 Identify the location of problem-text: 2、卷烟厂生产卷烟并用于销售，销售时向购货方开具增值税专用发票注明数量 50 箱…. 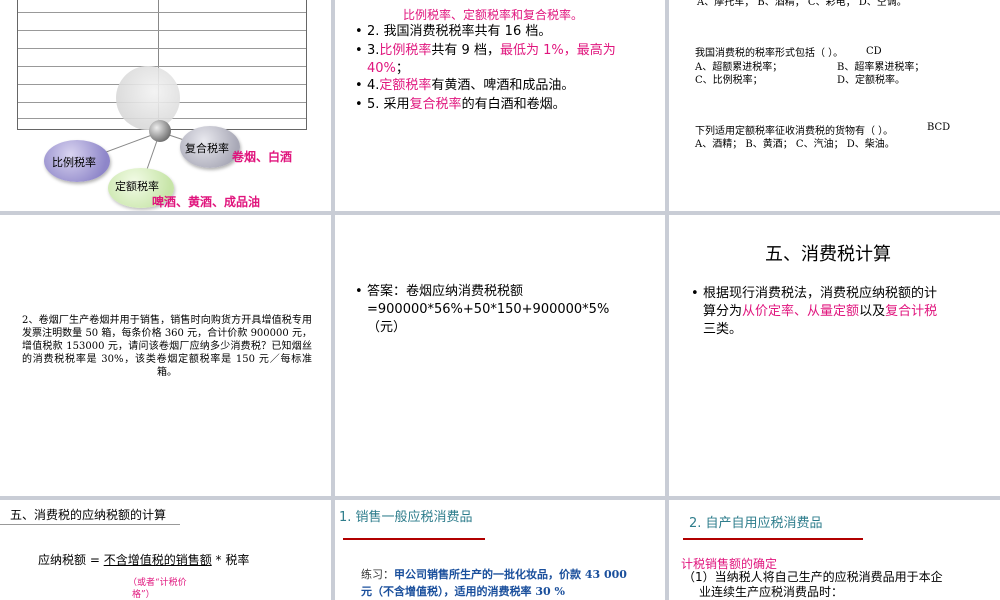
(167, 346).